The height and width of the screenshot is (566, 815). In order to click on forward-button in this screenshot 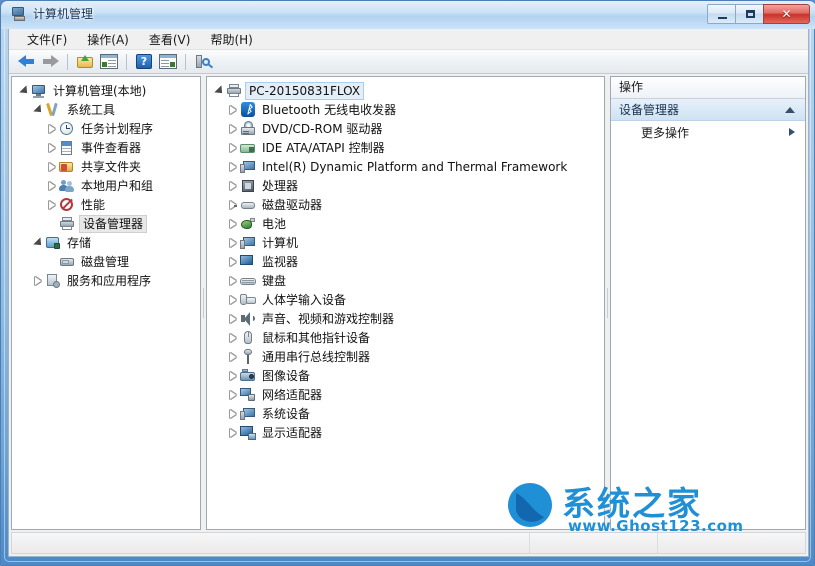, I will do `click(50, 62)`.